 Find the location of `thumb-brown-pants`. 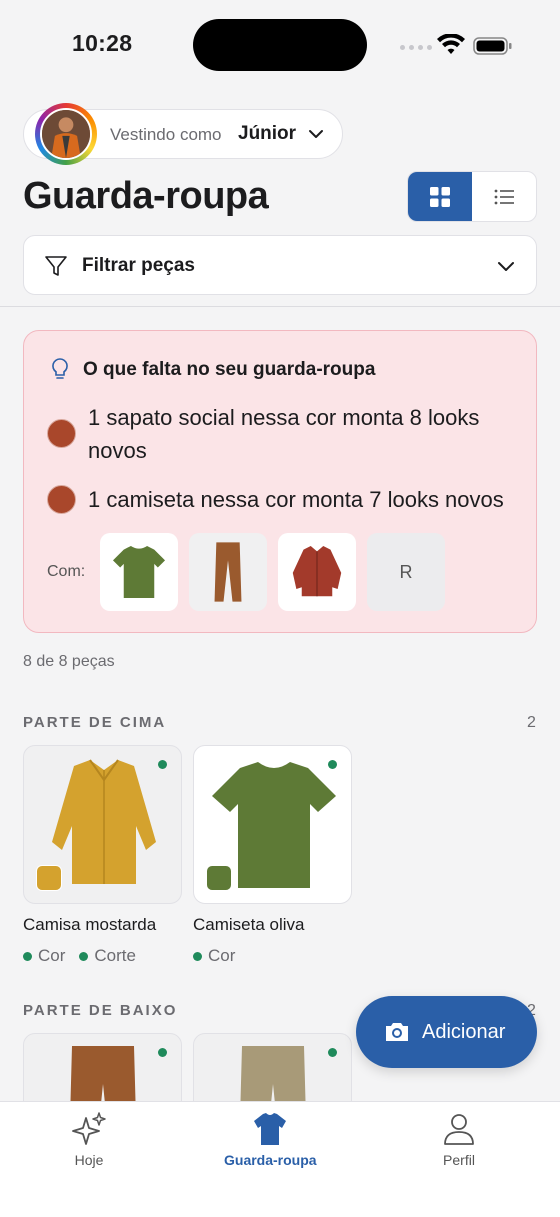

thumb-brown-pants is located at coordinates (228, 572).